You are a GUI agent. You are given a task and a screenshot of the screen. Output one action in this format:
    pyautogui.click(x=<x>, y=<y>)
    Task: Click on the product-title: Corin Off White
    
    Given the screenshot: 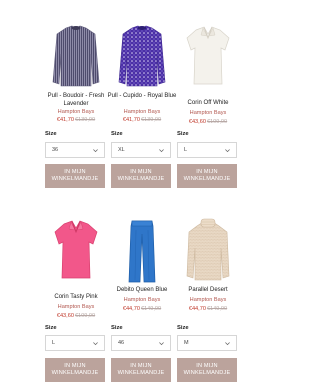 What is the action you would take?
    pyautogui.click(x=208, y=104)
    